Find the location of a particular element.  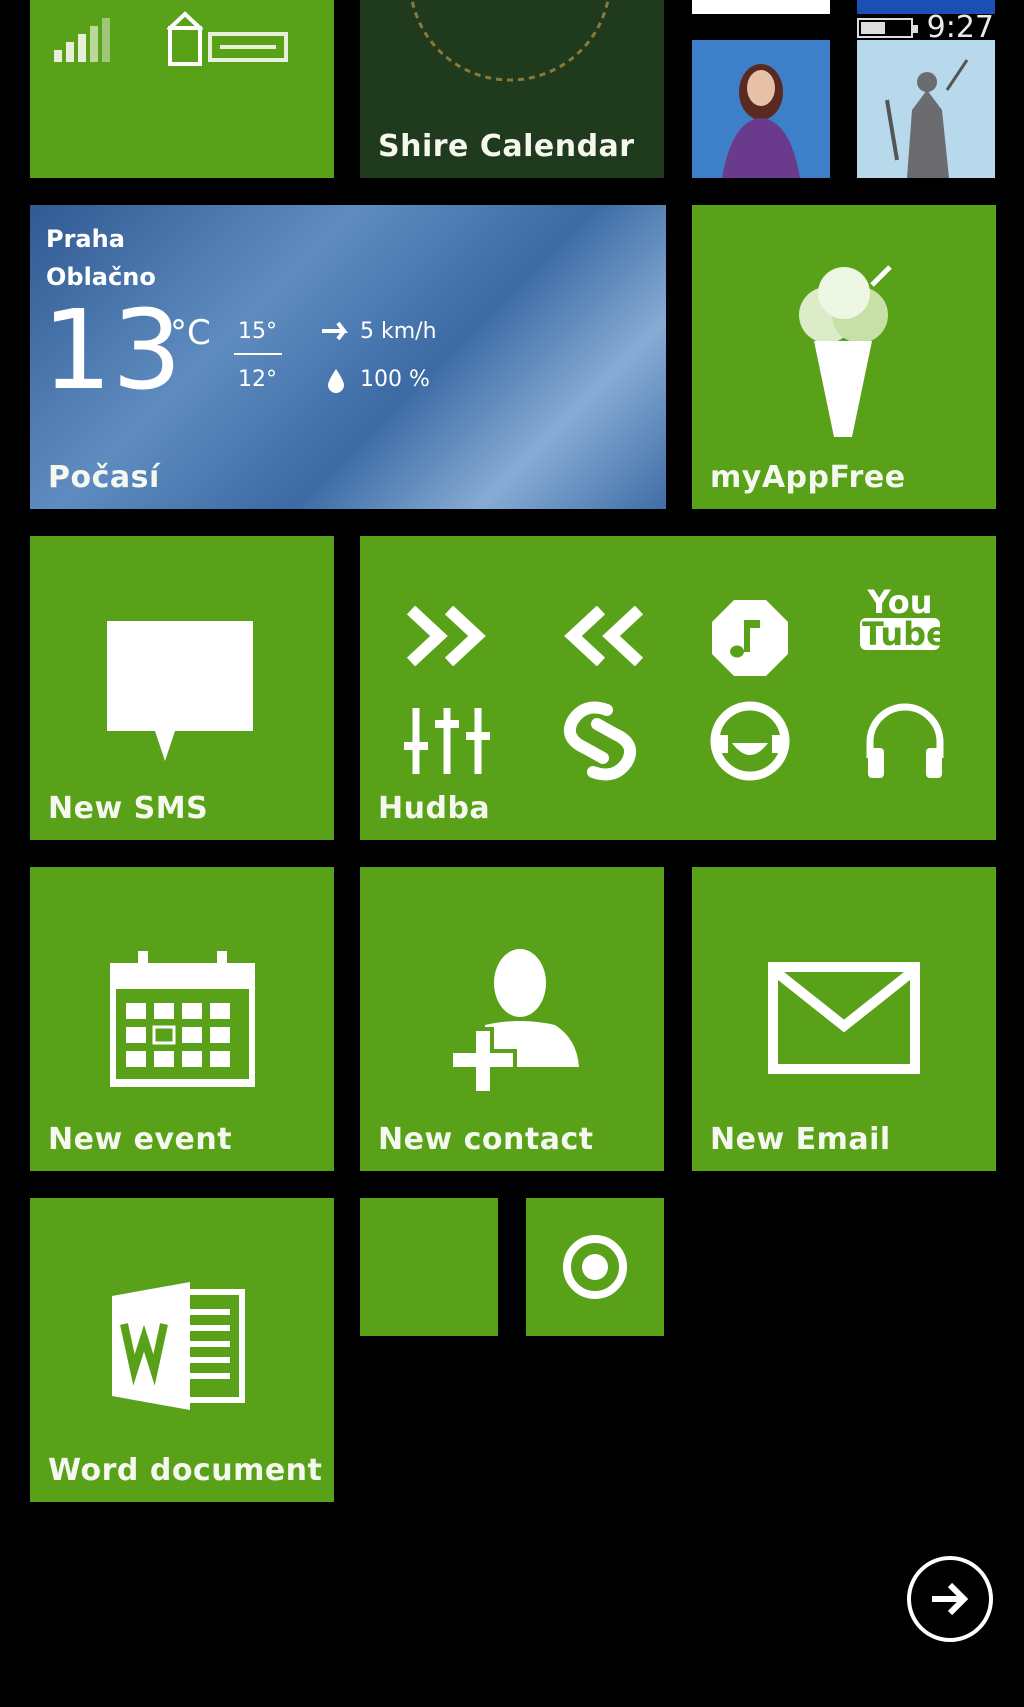

word-document-tile: Word document is located at coordinates (182, 1350).